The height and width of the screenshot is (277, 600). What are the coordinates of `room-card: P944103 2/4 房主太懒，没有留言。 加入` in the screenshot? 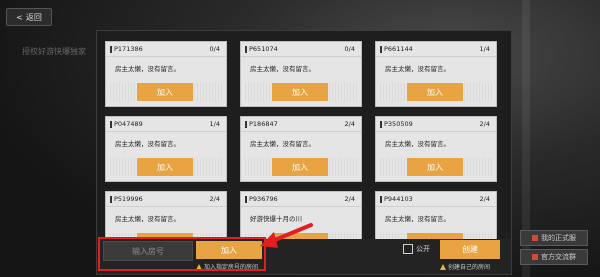 It's located at (436, 216).